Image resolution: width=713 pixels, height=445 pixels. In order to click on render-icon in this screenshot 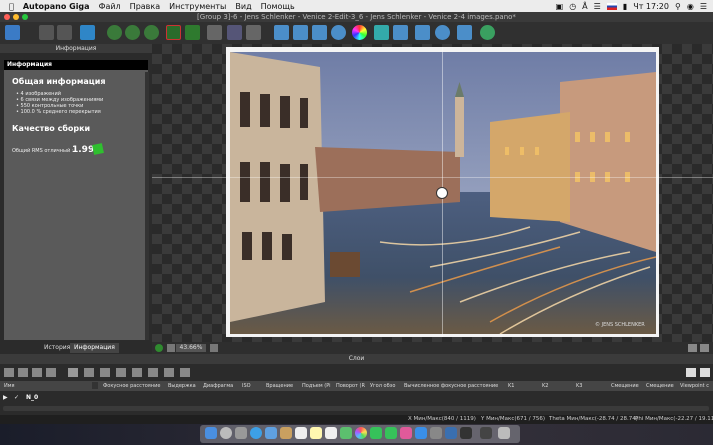, I will do `click(422, 32)`.